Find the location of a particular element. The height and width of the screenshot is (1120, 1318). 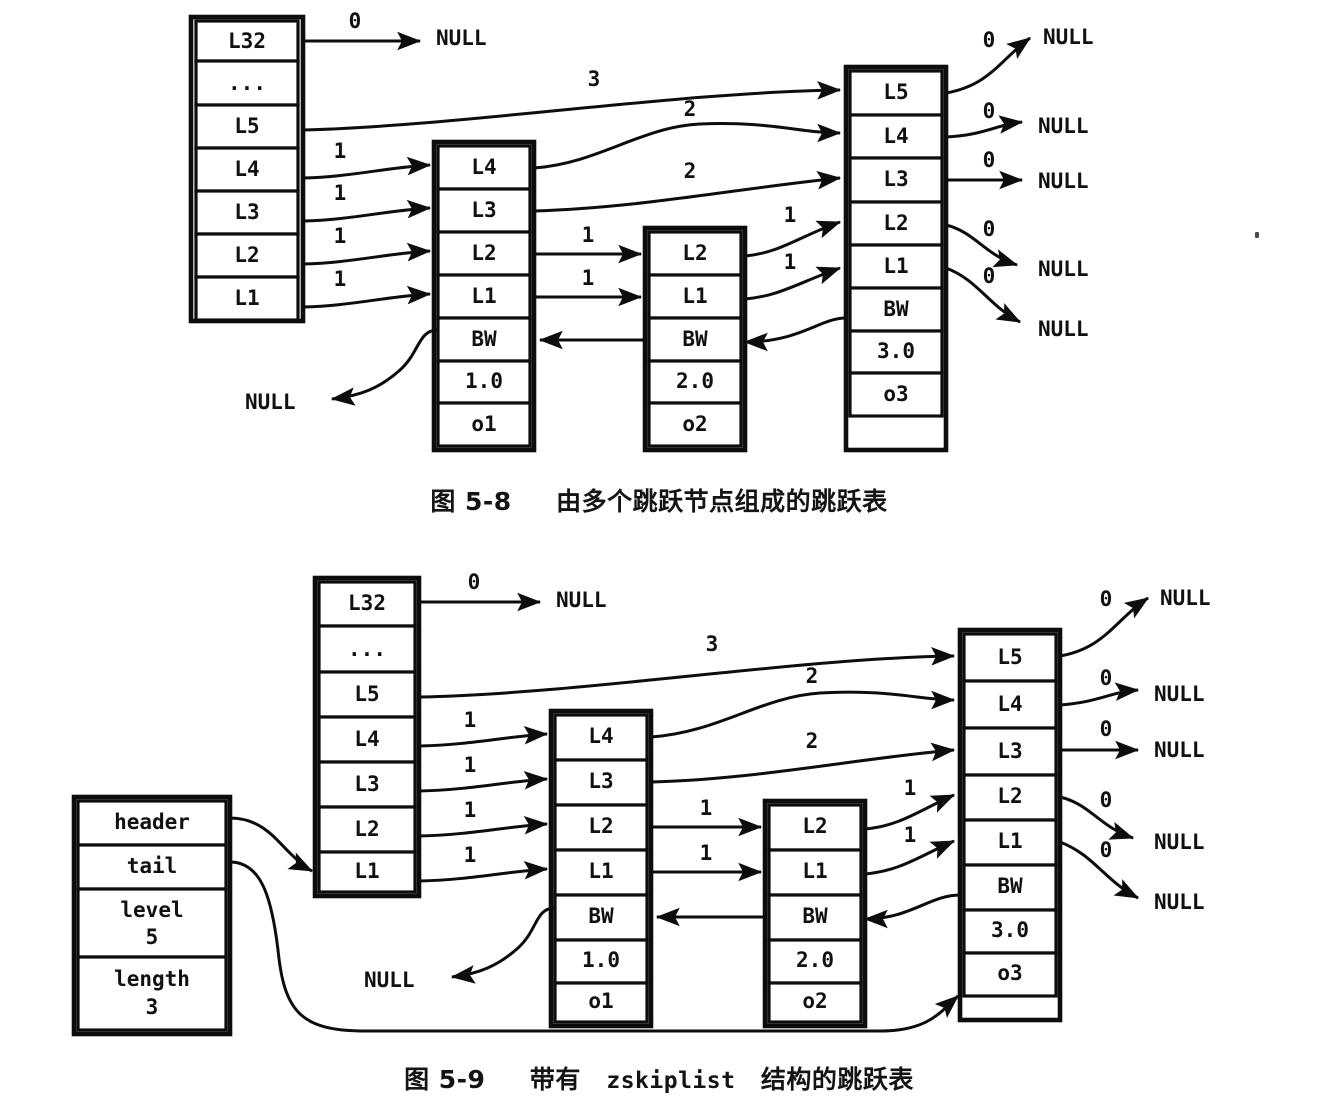

figure-5-9-caption-text-before: 带有 is located at coordinates (555, 1079).